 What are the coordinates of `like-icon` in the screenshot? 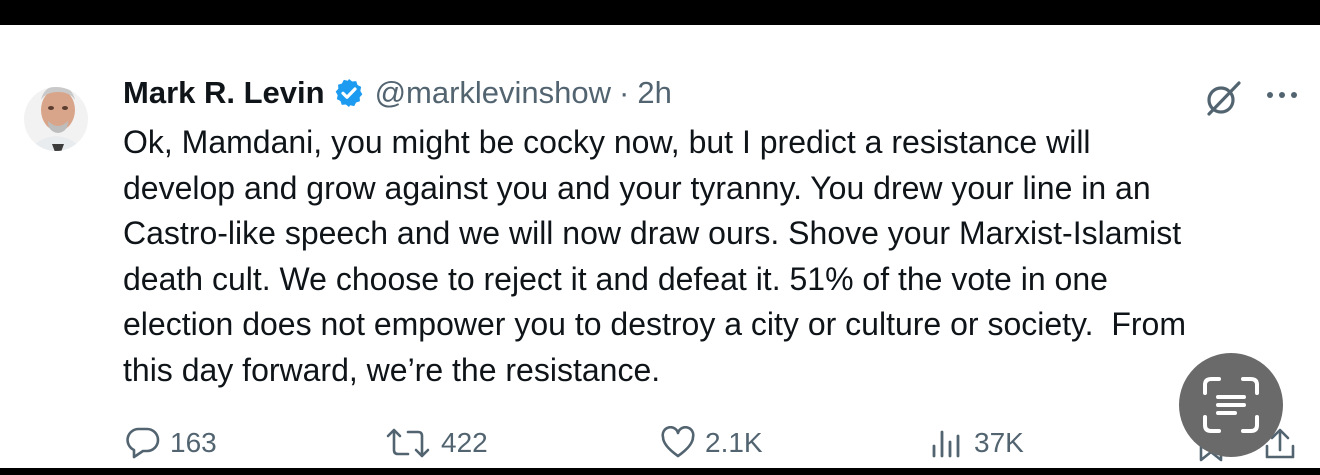 It's located at (678, 442).